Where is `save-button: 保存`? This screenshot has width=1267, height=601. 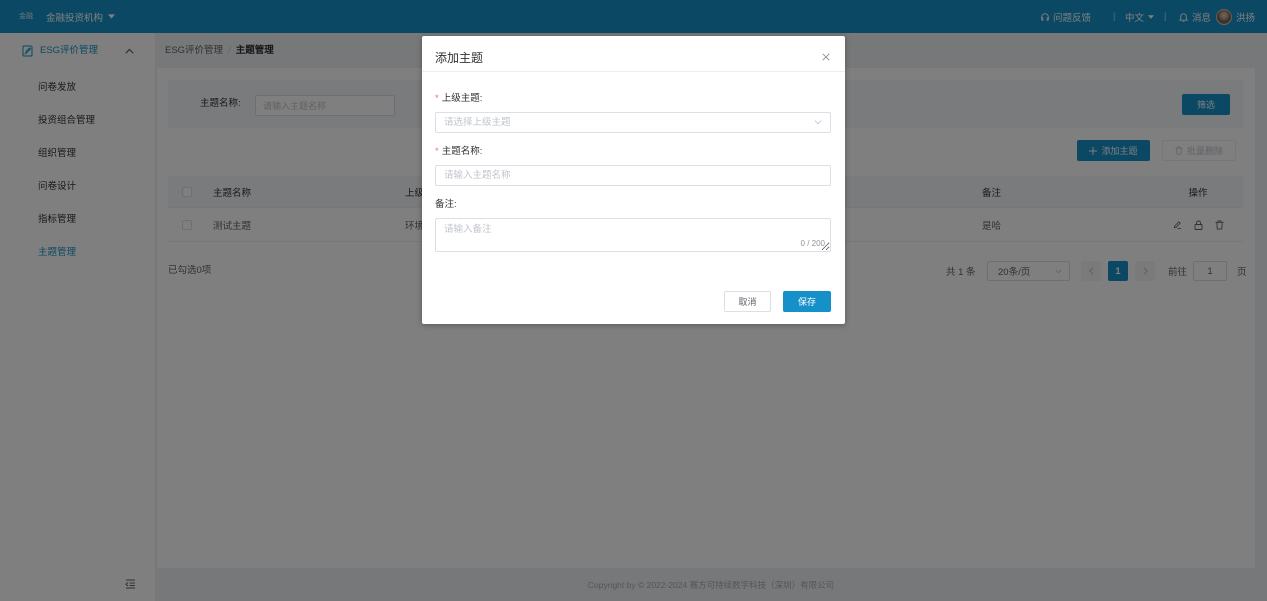 save-button: 保存 is located at coordinates (807, 301).